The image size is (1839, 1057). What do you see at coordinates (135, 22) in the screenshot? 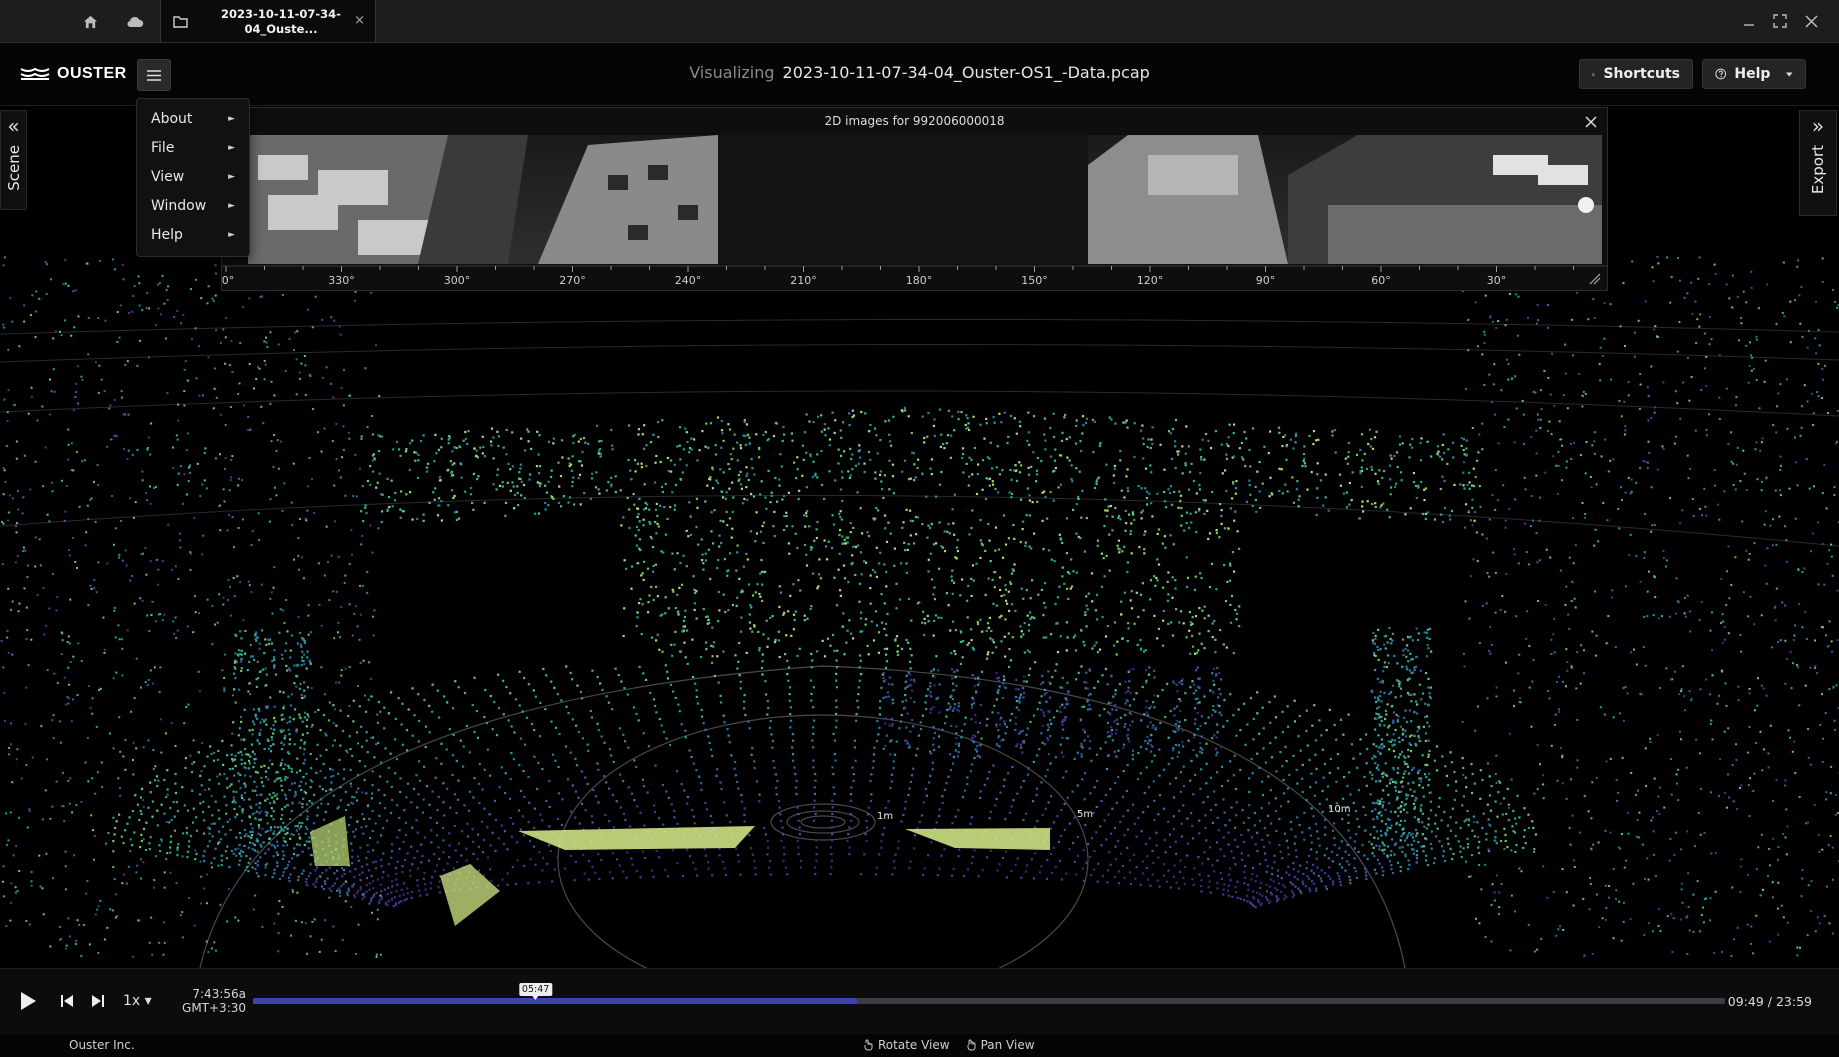
I see `cloud-icon` at bounding box center [135, 22].